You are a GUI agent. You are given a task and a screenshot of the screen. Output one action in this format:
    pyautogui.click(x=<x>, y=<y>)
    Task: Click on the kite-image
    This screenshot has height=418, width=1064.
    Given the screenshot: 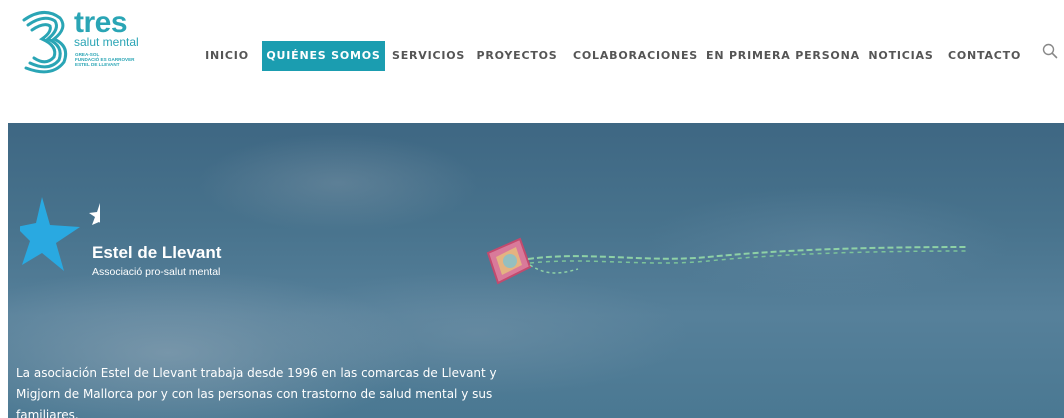 What is the action you would take?
    pyautogui.click(x=727, y=261)
    